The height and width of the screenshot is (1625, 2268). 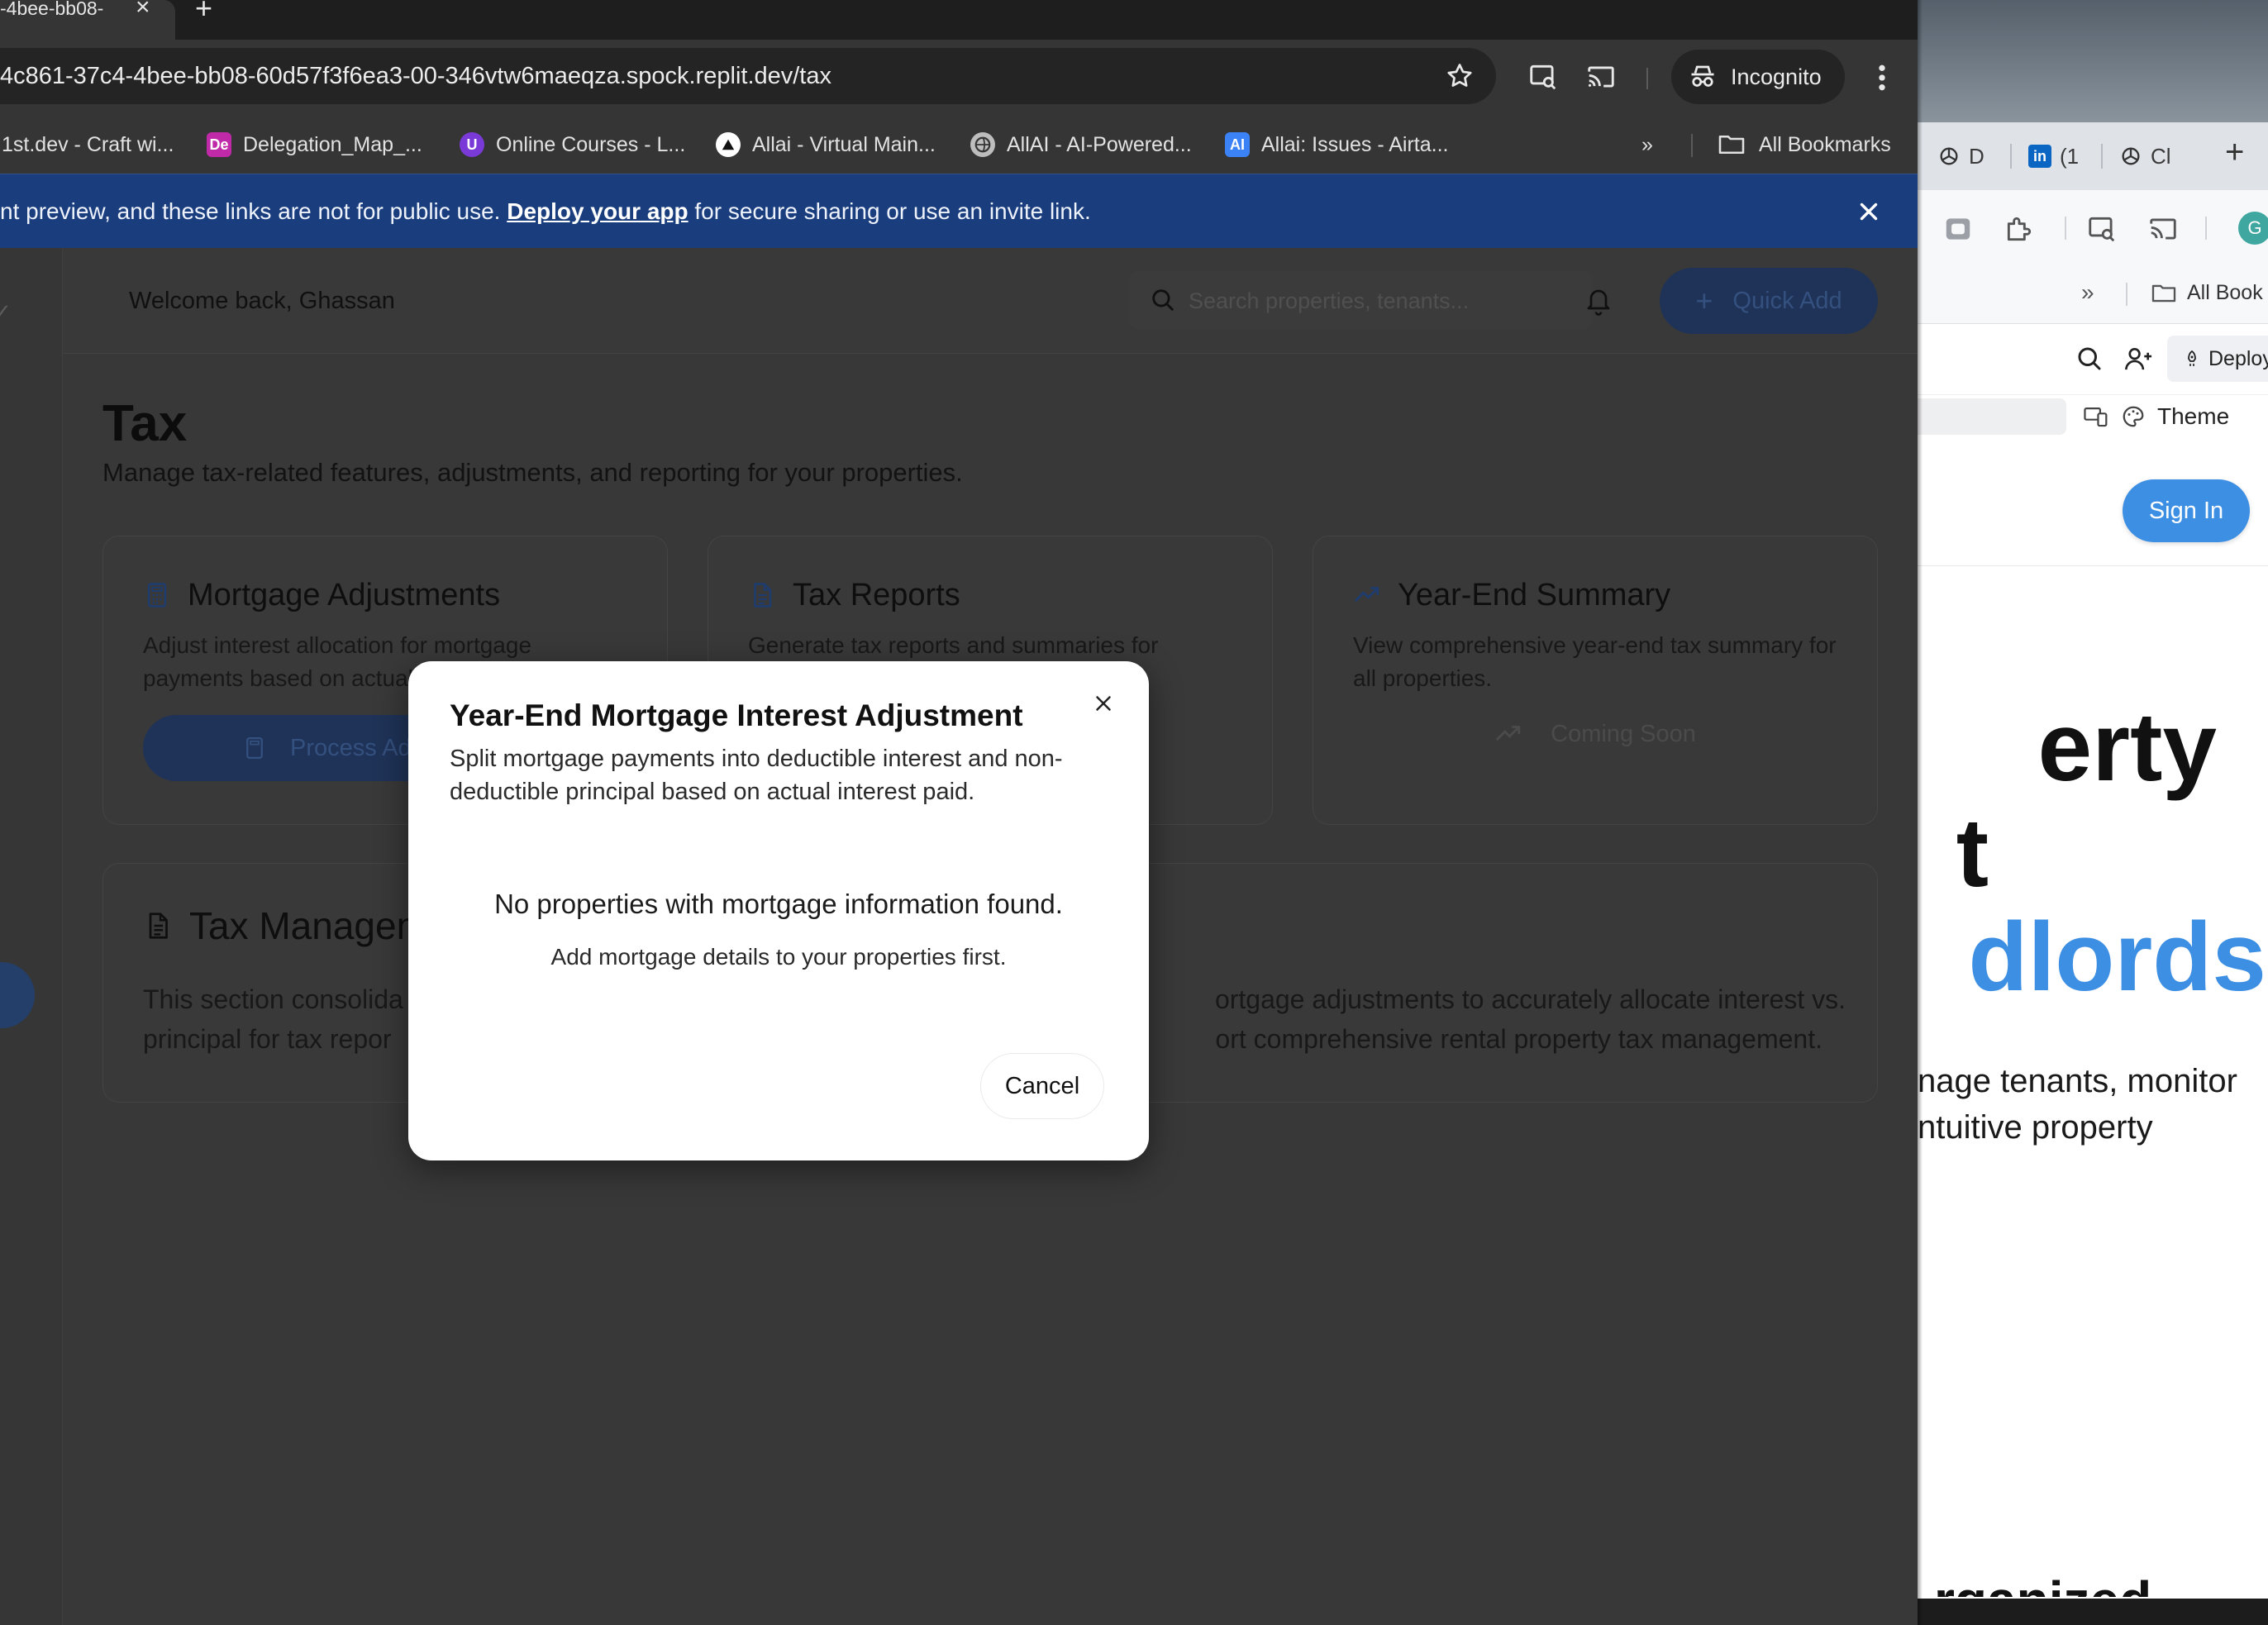 I want to click on incognito-badge: Incognito, so click(x=1758, y=77).